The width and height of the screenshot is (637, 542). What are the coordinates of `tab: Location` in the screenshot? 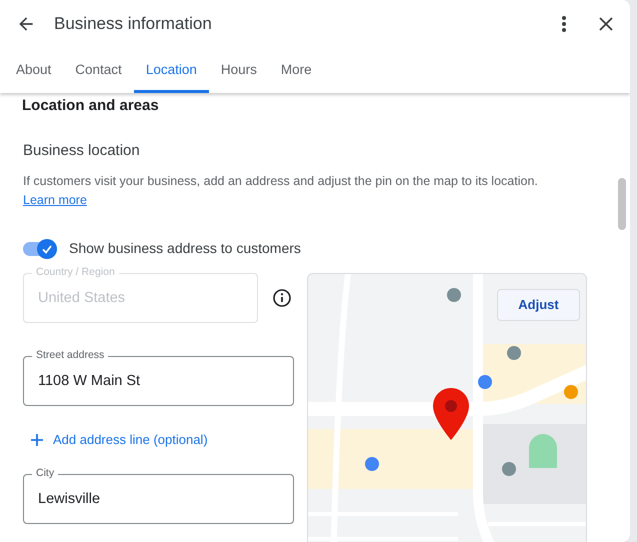 It's located at (171, 70).